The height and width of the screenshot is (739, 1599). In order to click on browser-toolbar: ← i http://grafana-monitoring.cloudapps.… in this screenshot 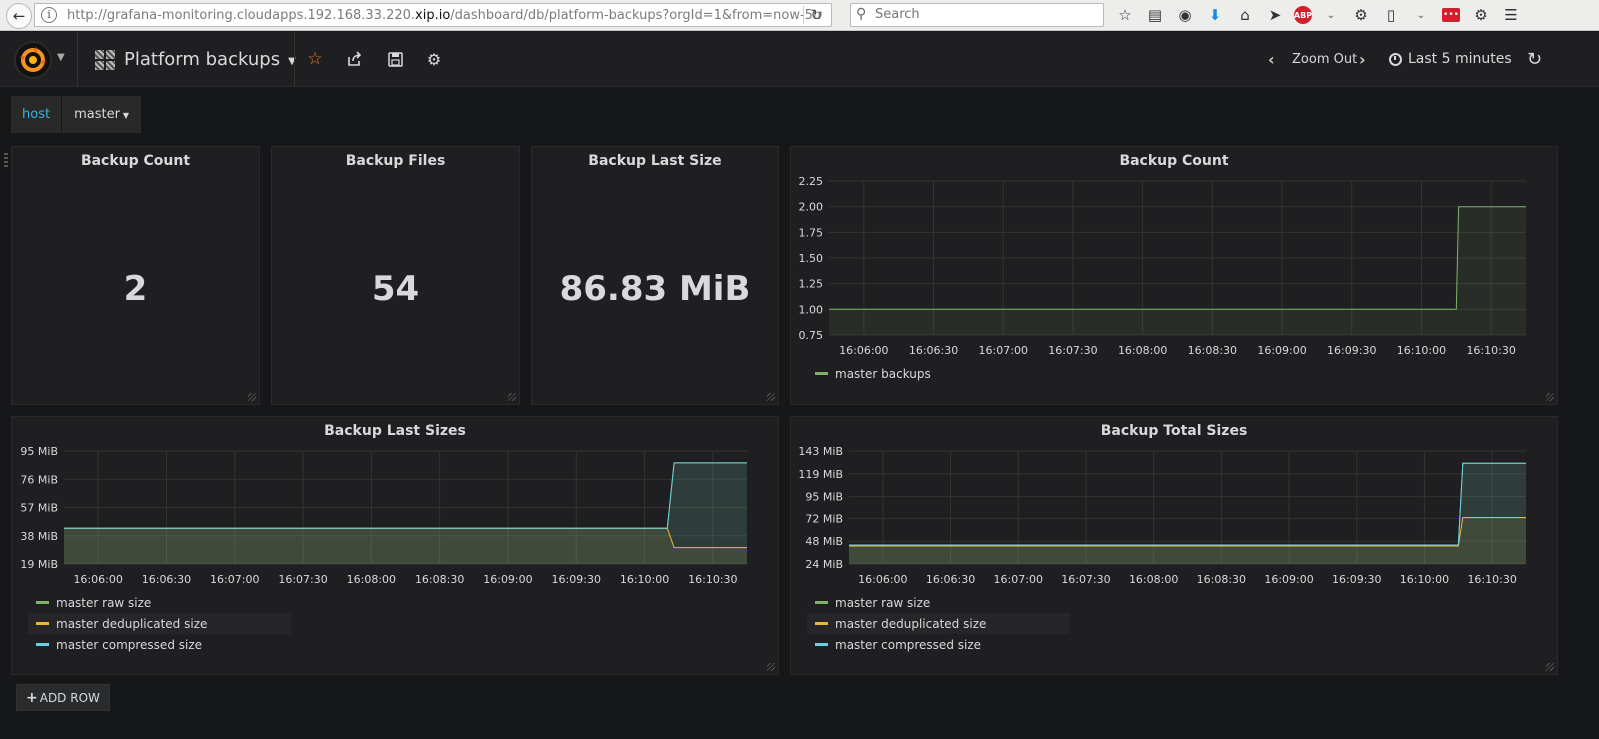, I will do `click(799, 15)`.